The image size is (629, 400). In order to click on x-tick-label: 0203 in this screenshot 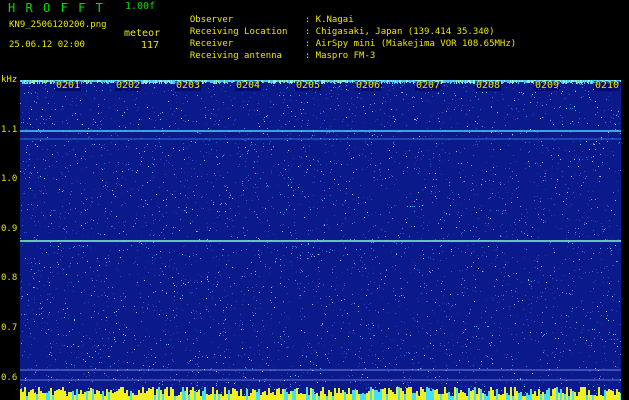, I will do `click(188, 85)`.